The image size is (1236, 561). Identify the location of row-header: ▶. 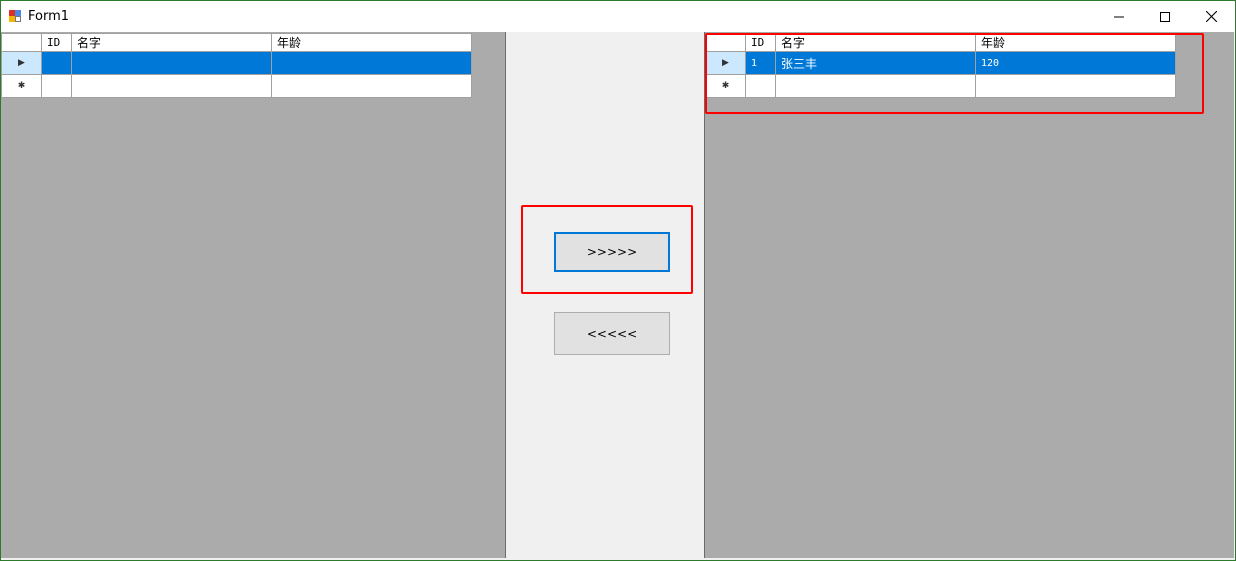
(21, 63).